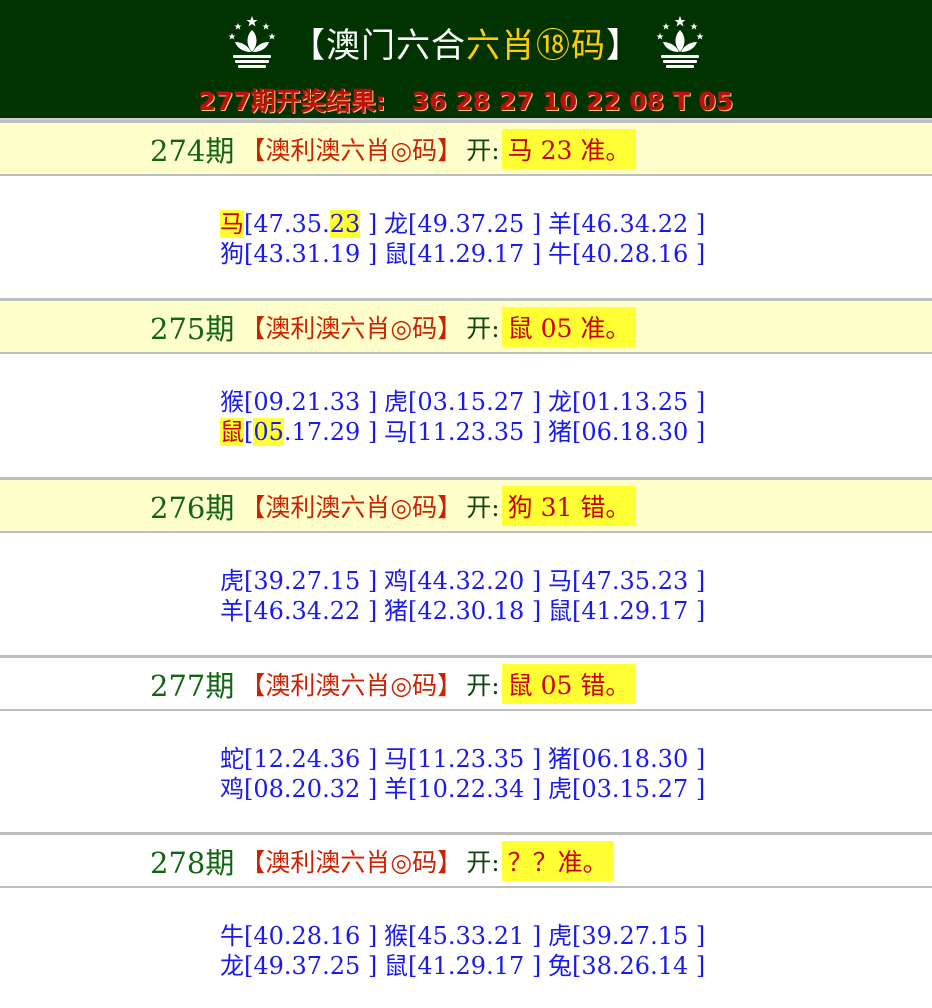  I want to click on zodiac-line: 虎[39.27.15 ] 鸡[44.32.20 ] 马[47.35.23 ], so click(462, 578).